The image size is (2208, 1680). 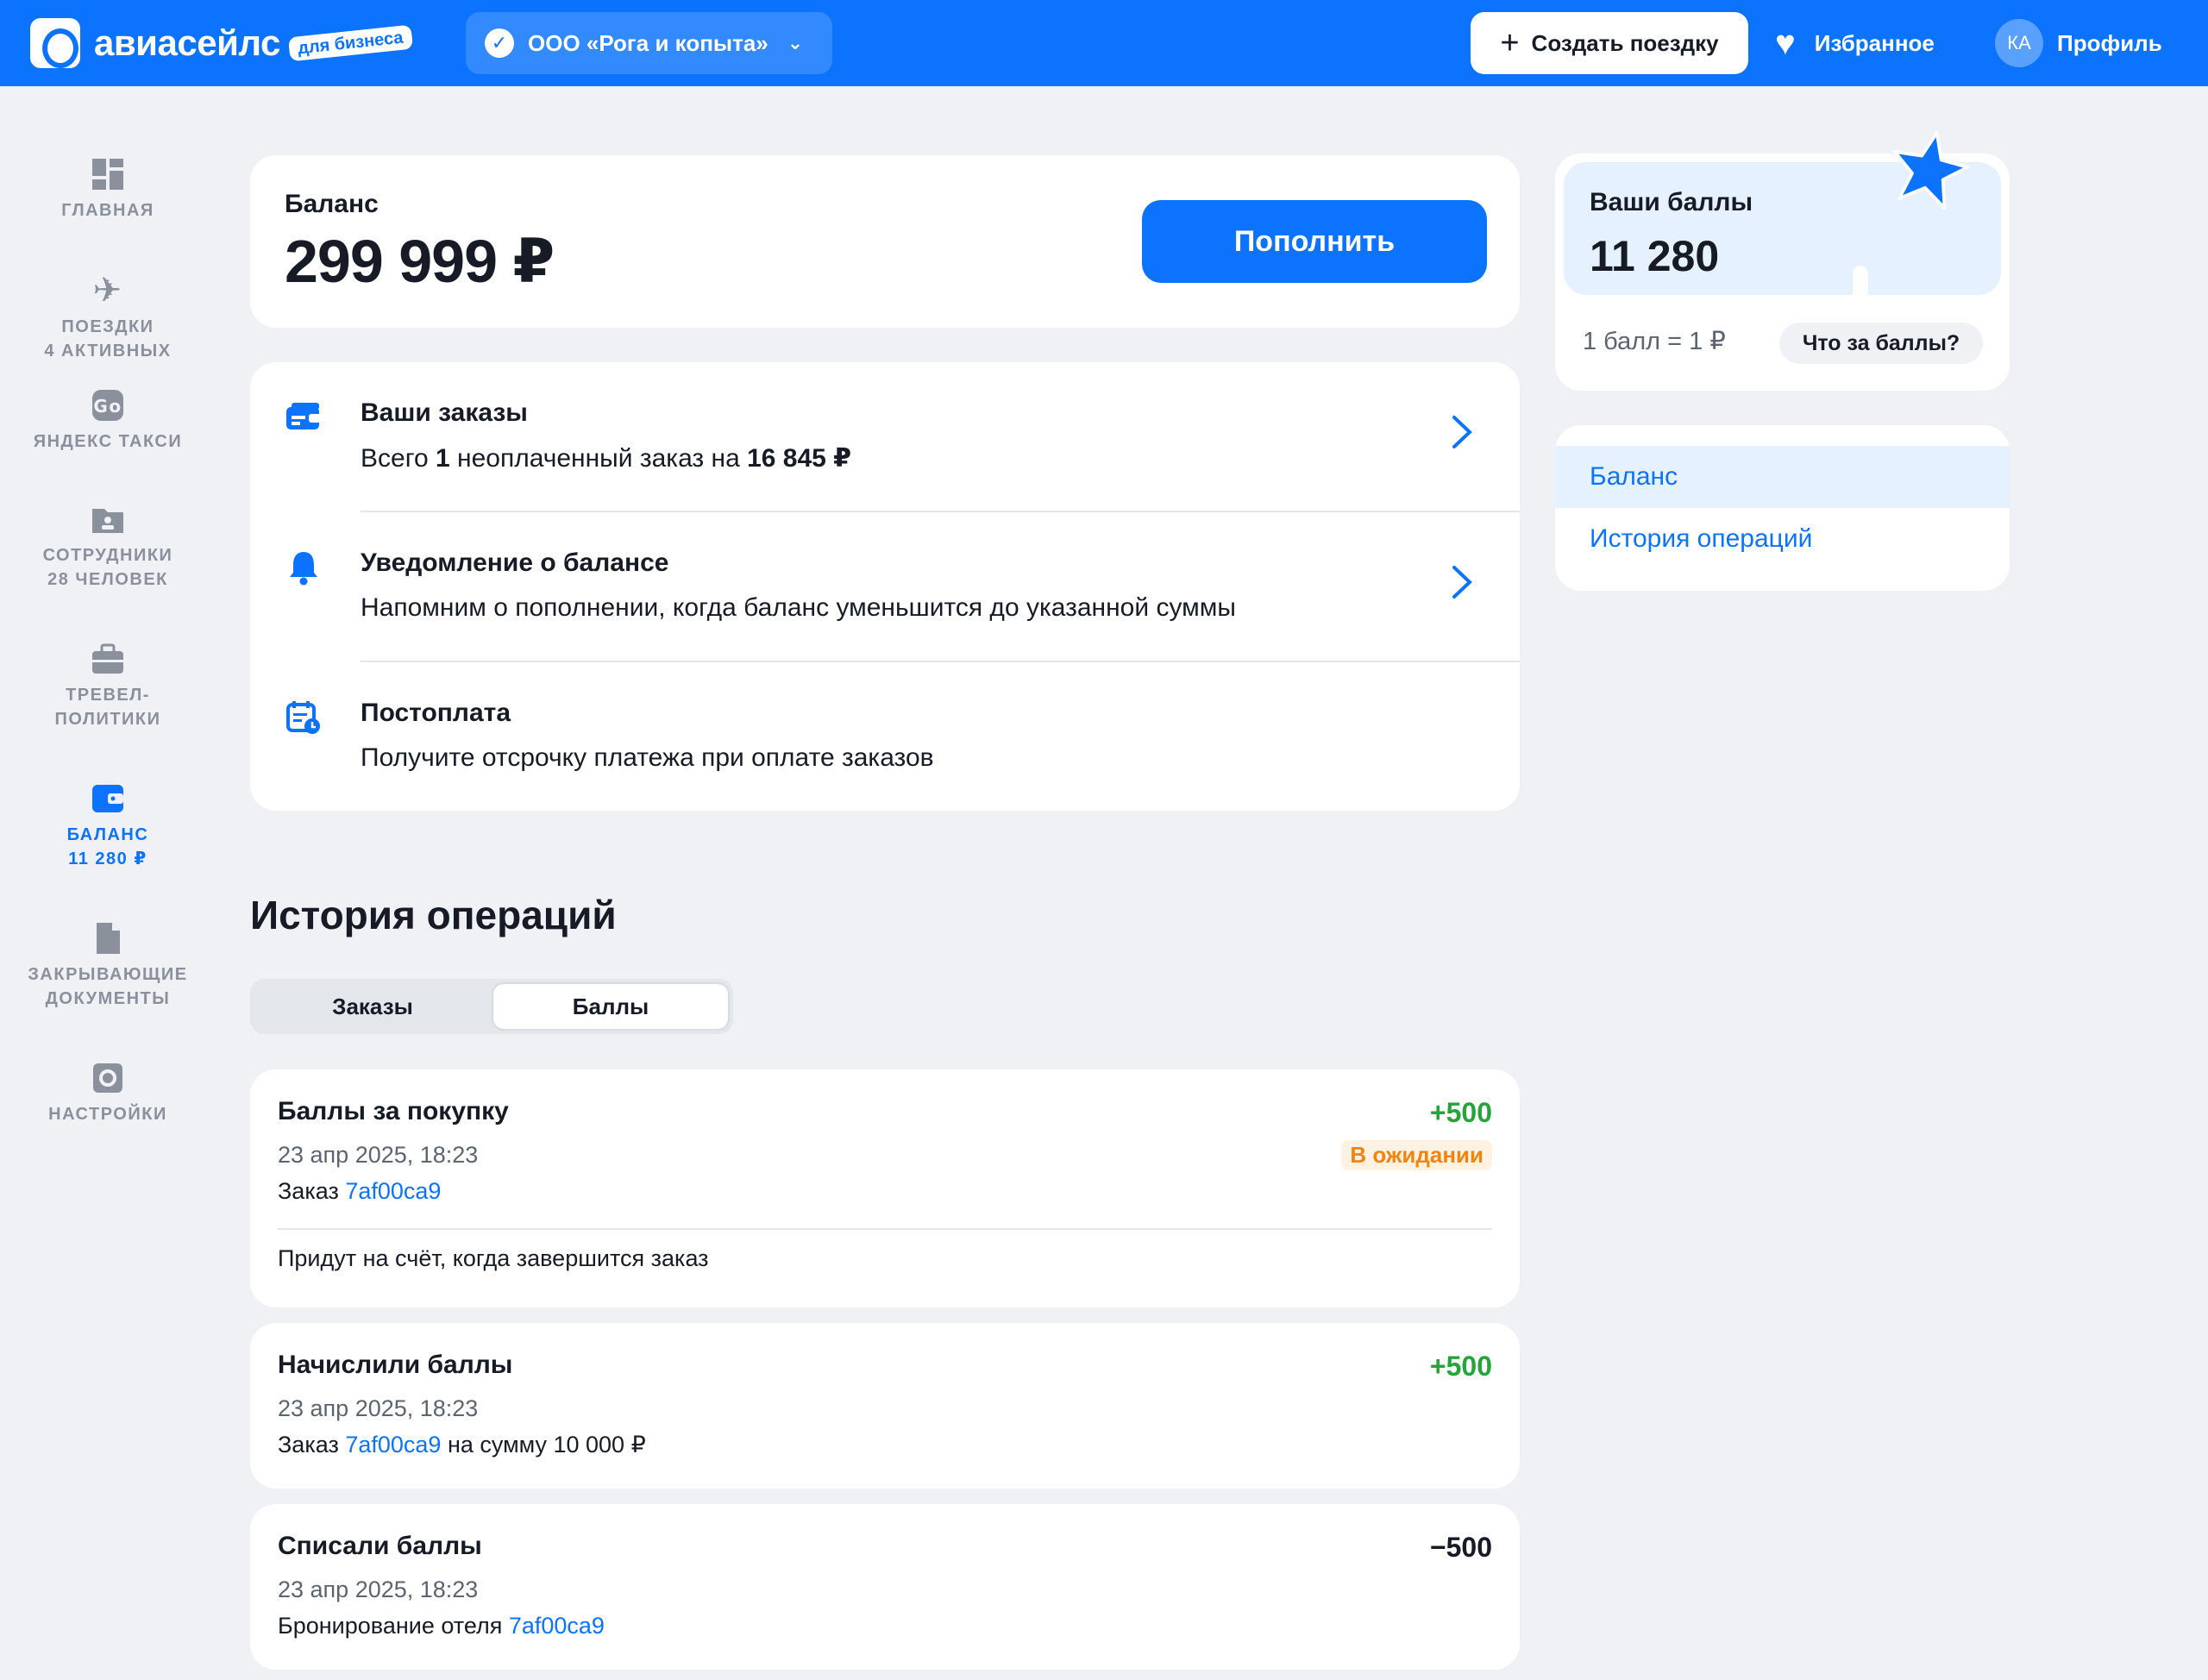 I want to click on sidebar-item-sub: ДОКУМЕНТЫ, so click(x=108, y=999).